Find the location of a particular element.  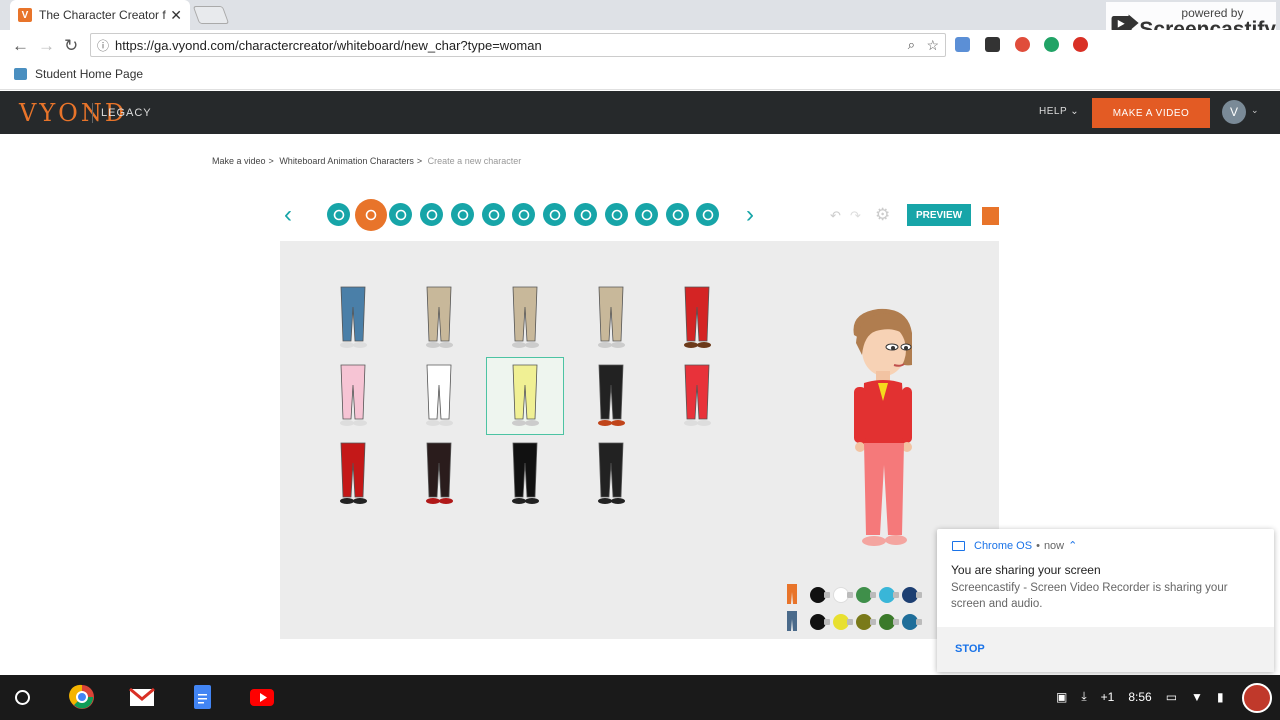

forward-icon: → is located at coordinates (46, 46).